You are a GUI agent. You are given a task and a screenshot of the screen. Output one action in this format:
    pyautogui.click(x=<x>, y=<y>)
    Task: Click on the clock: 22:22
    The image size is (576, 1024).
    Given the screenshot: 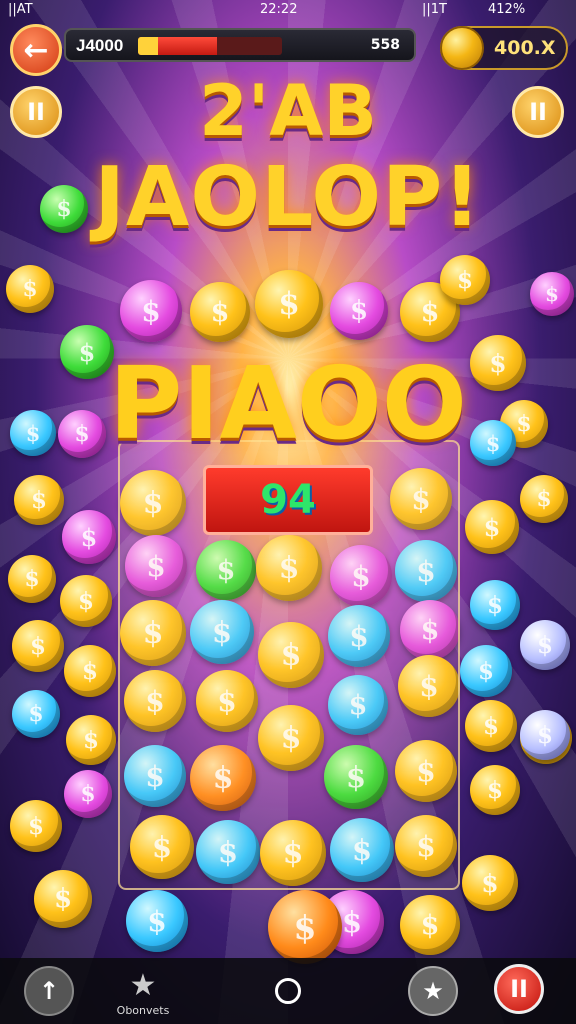 What is the action you would take?
    pyautogui.click(x=279, y=9)
    